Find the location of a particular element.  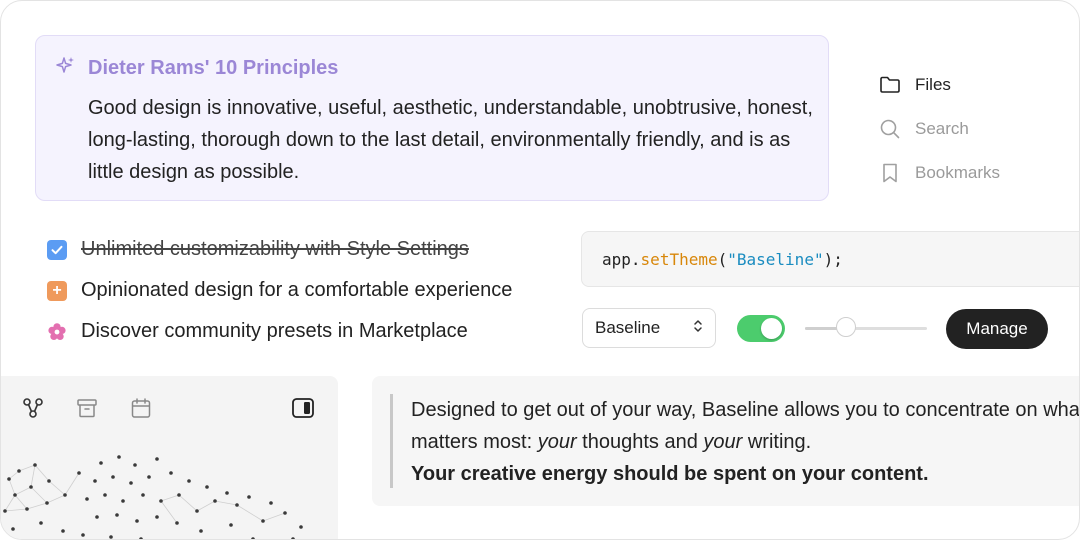

nav-item-files: Files is located at coordinates (939, 85).